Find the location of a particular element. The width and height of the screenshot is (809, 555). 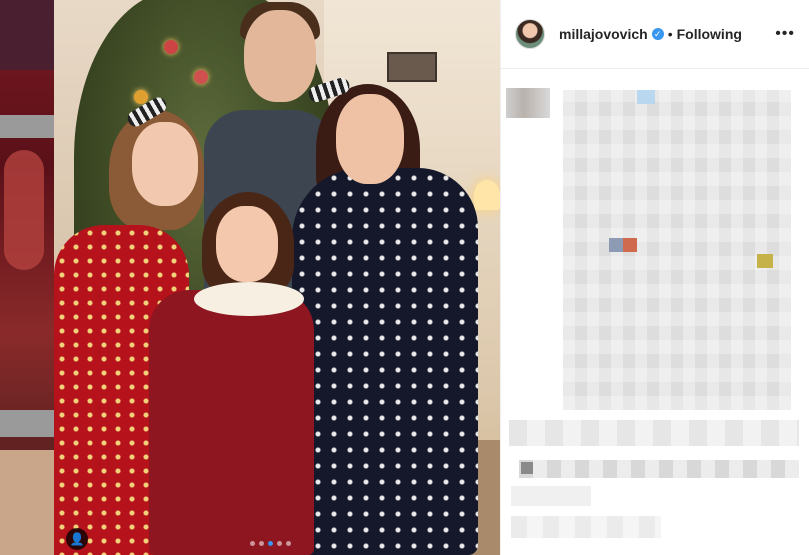

pixelated-avatar is located at coordinates (528, 103).